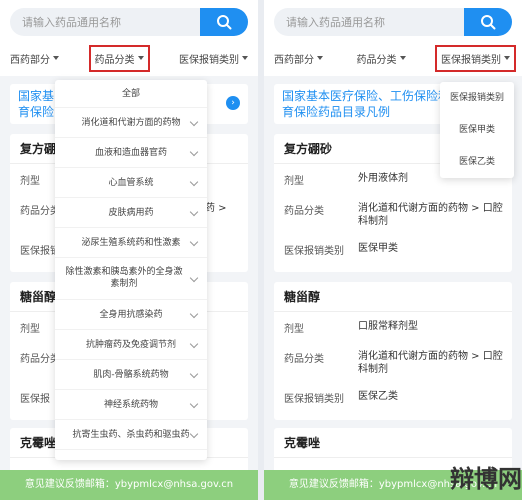 Image resolution: width=522 pixels, height=500 pixels. I want to click on category-option: 肌肉-骨骼系统药物, so click(131, 375).